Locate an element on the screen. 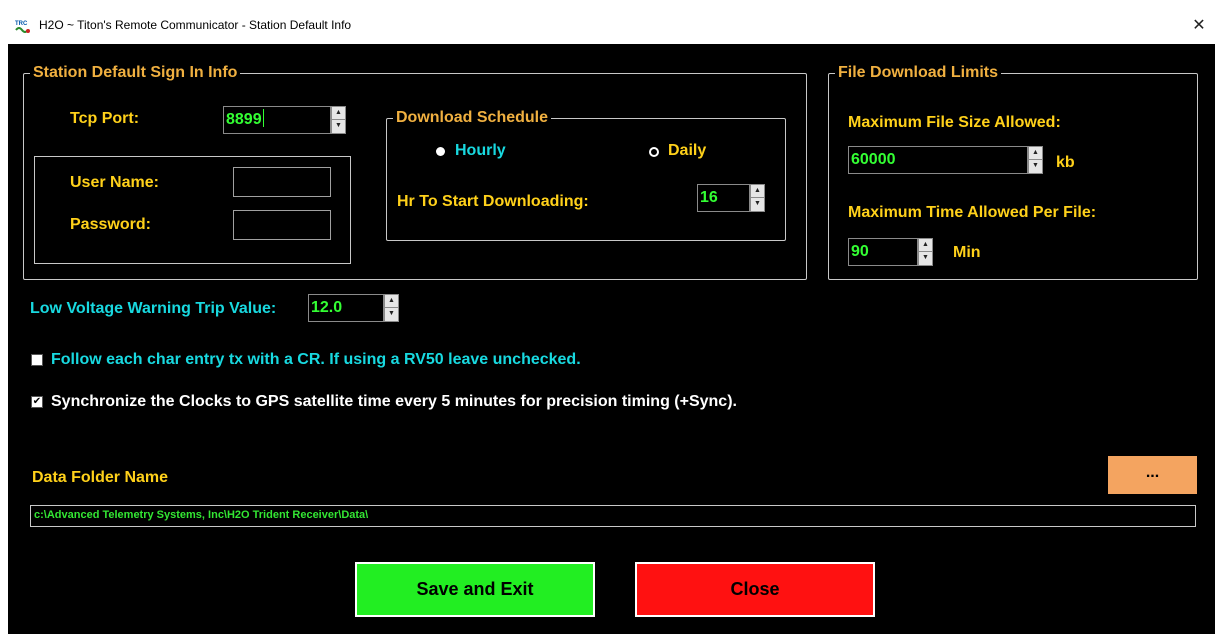  low-voltage-label: Low Voltage Warning Trip Value: is located at coordinates (153, 308).